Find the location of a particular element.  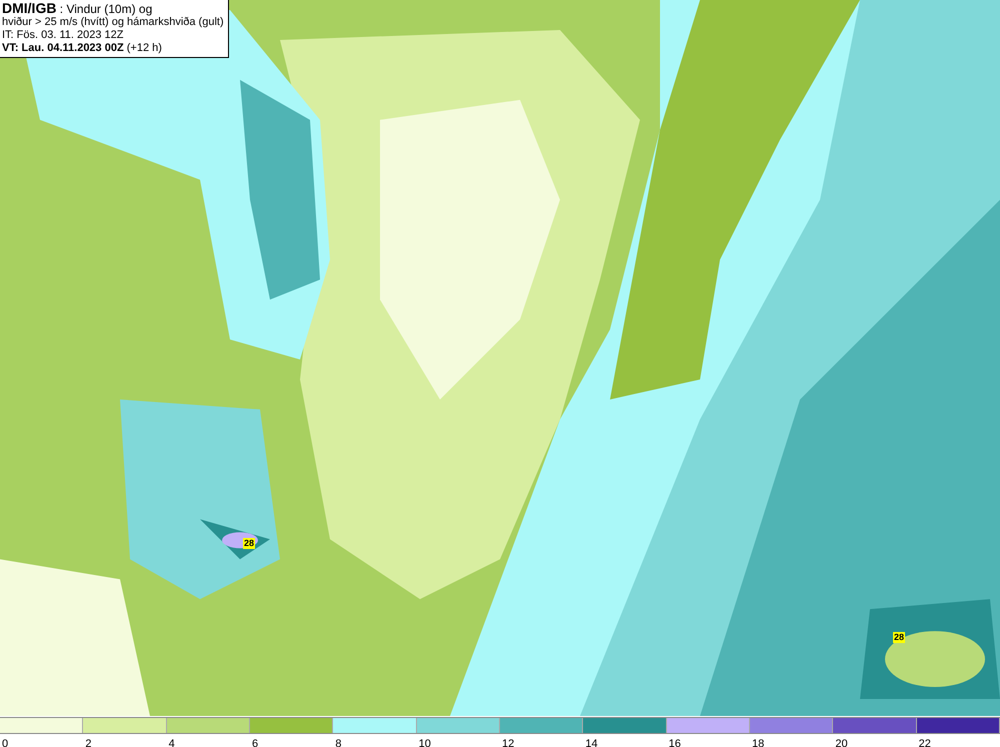

title-text: hviður > 25 m/s (hvítt) og hámarkshviða (gult) is located at coordinates (113, 22).